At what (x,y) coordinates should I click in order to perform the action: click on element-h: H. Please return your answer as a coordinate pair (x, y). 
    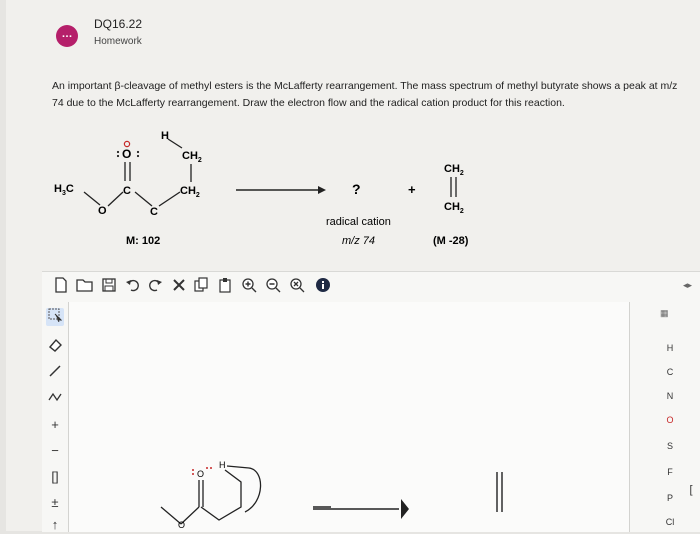
    Looking at the image, I should click on (670, 348).